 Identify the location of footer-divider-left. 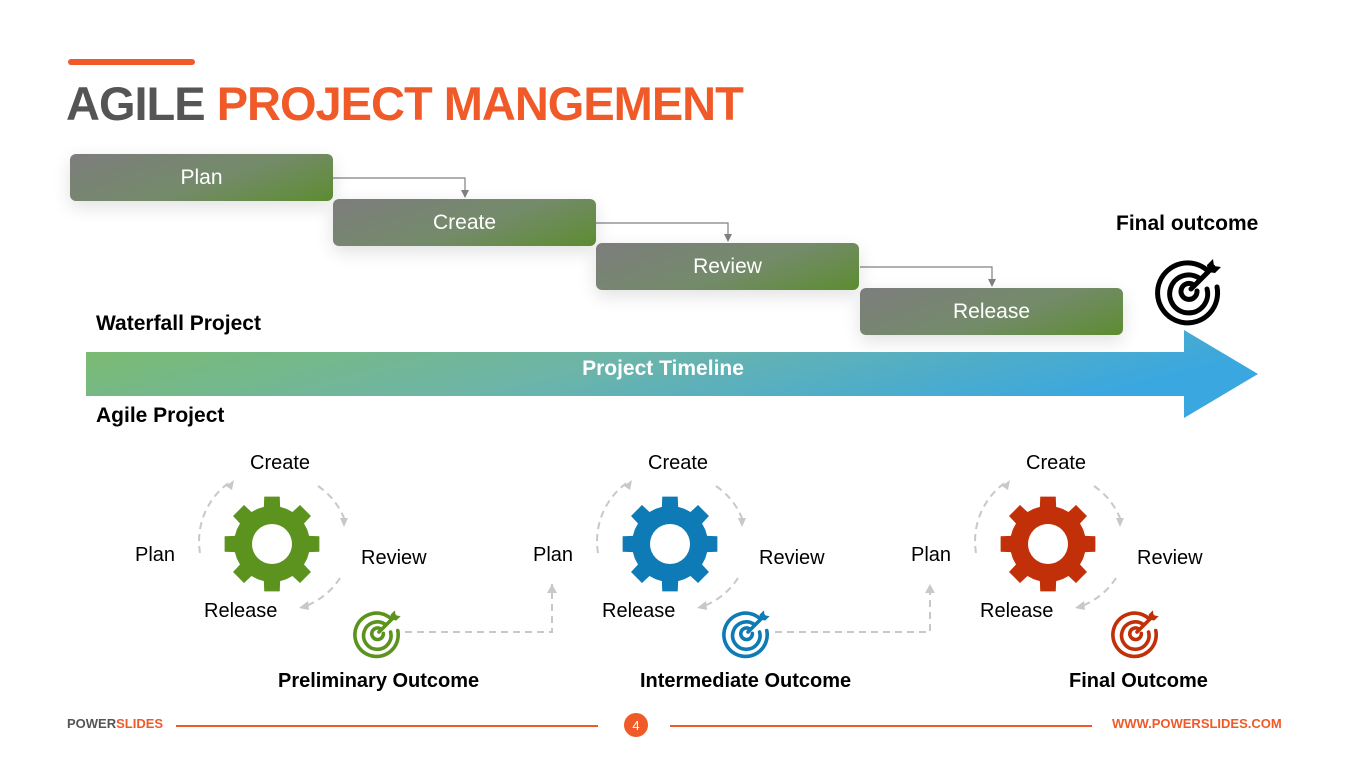
(387, 726).